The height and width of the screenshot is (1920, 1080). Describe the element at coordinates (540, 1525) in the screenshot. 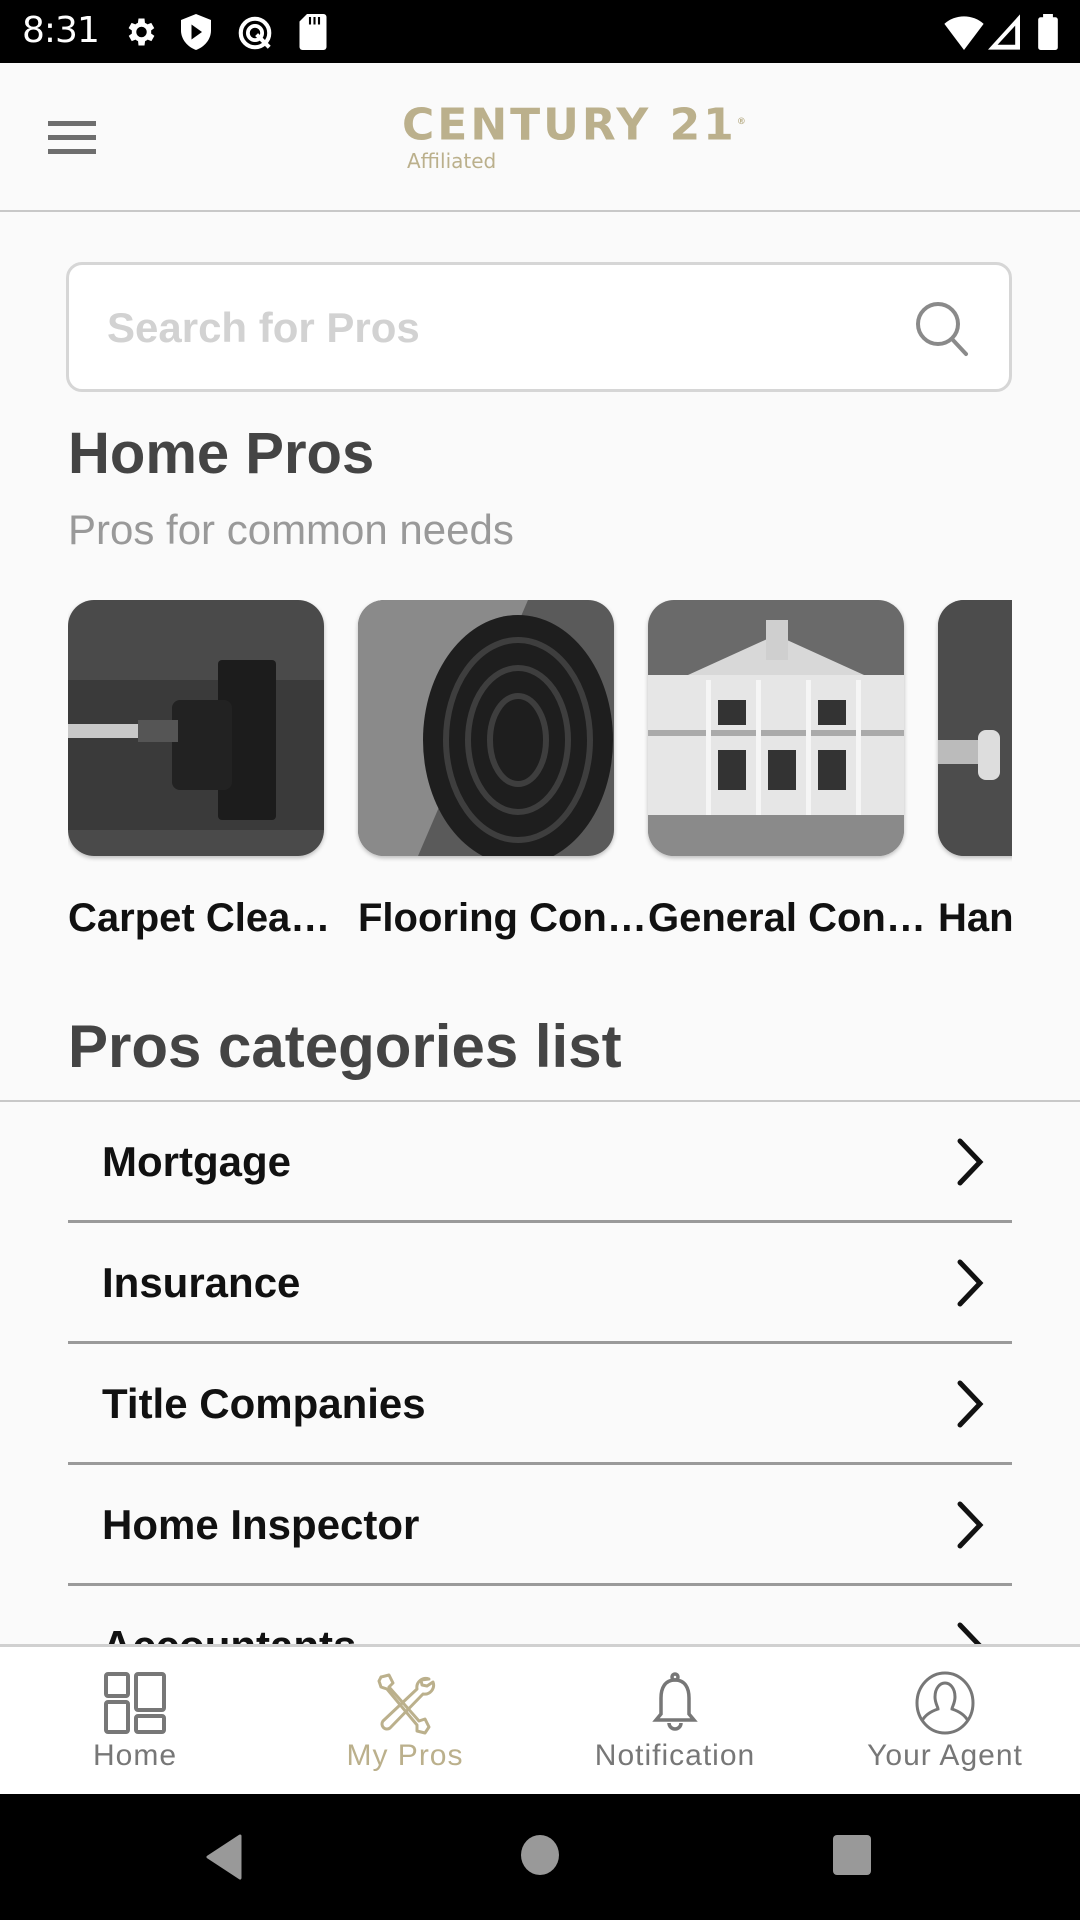

I see `category-row-home-inspector: Home Inspector` at that location.